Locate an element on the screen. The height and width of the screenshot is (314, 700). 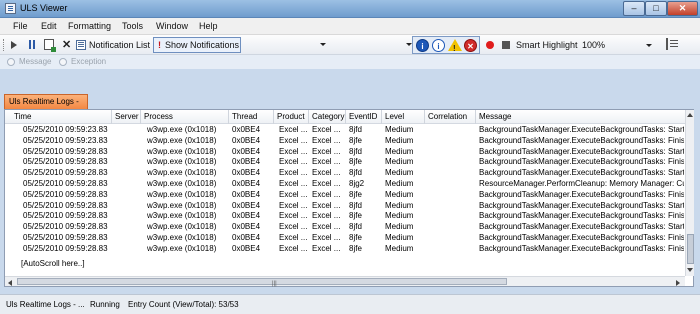
exception-radio is located at coordinates (63, 62).